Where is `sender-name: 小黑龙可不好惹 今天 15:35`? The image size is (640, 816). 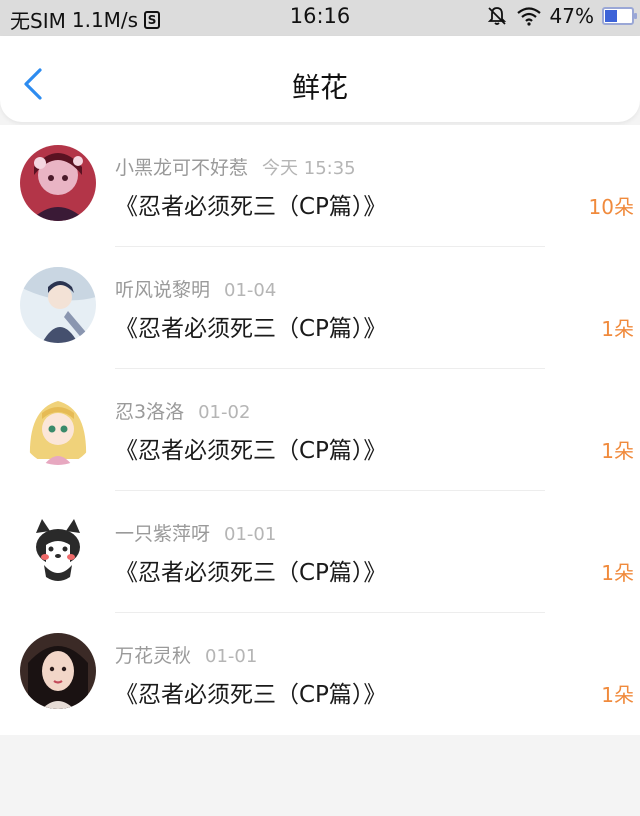 sender-name: 小黑龙可不好惹 今天 15:35 is located at coordinates (235, 166).